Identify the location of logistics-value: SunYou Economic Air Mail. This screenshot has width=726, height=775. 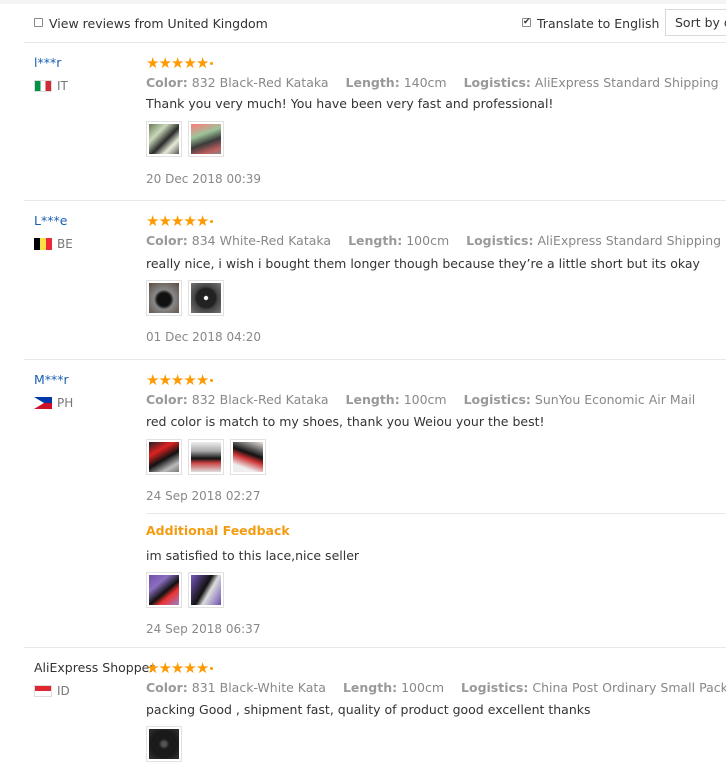
(615, 399).